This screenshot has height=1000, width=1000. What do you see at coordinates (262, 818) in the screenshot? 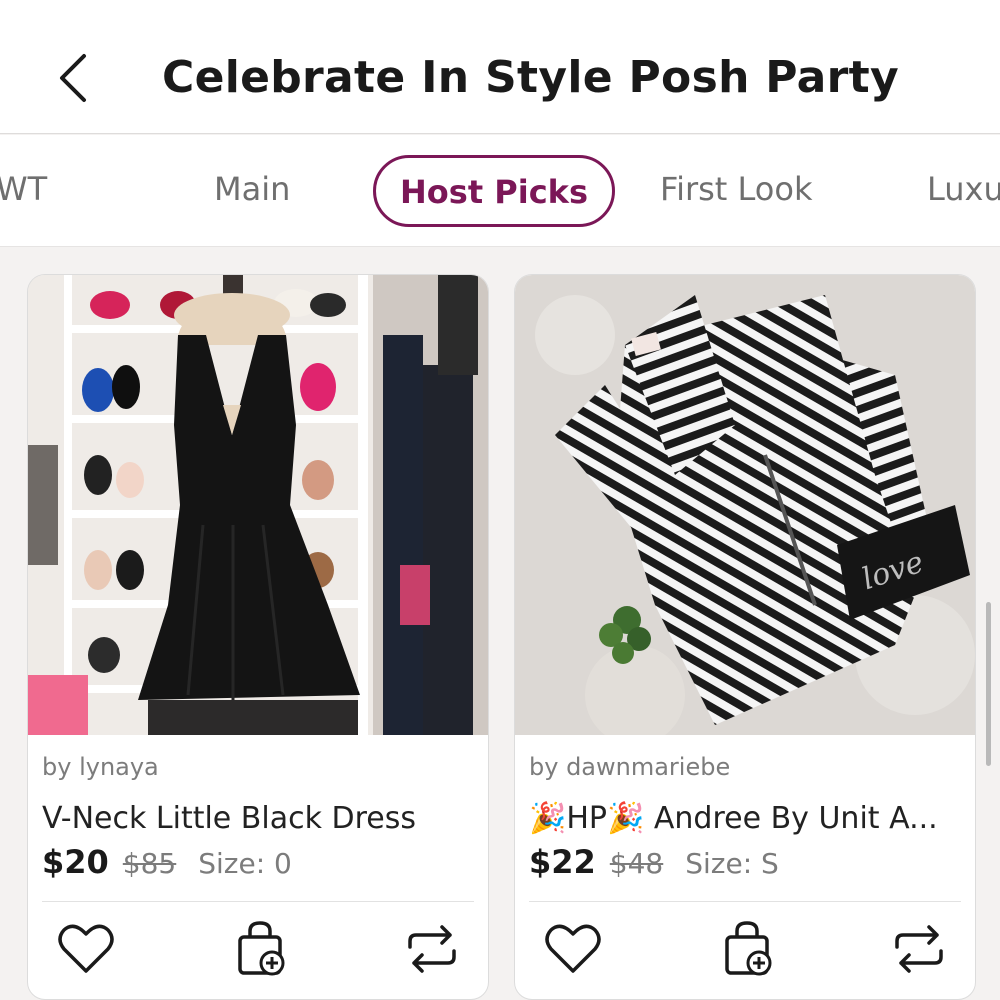
I see `listing-title: V-Neck Little Black Dress` at bounding box center [262, 818].